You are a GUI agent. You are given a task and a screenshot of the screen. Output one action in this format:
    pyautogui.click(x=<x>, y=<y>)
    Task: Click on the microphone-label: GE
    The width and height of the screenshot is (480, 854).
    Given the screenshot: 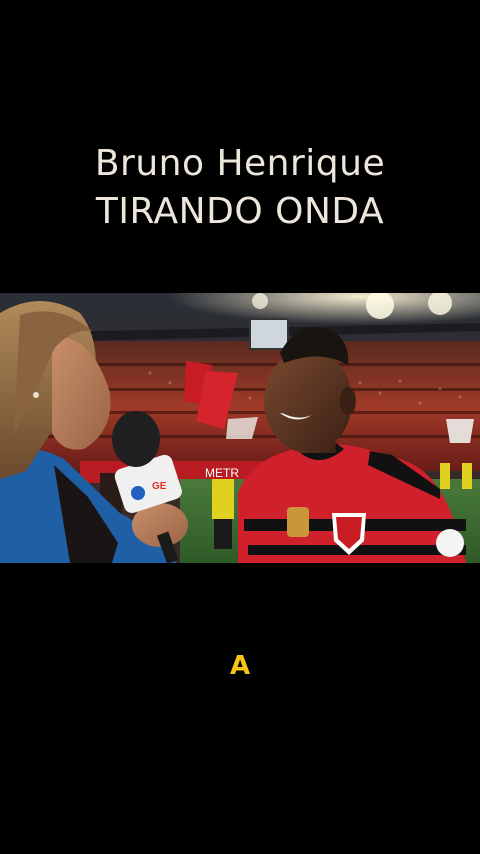 What is the action you would take?
    pyautogui.click(x=159, y=486)
    